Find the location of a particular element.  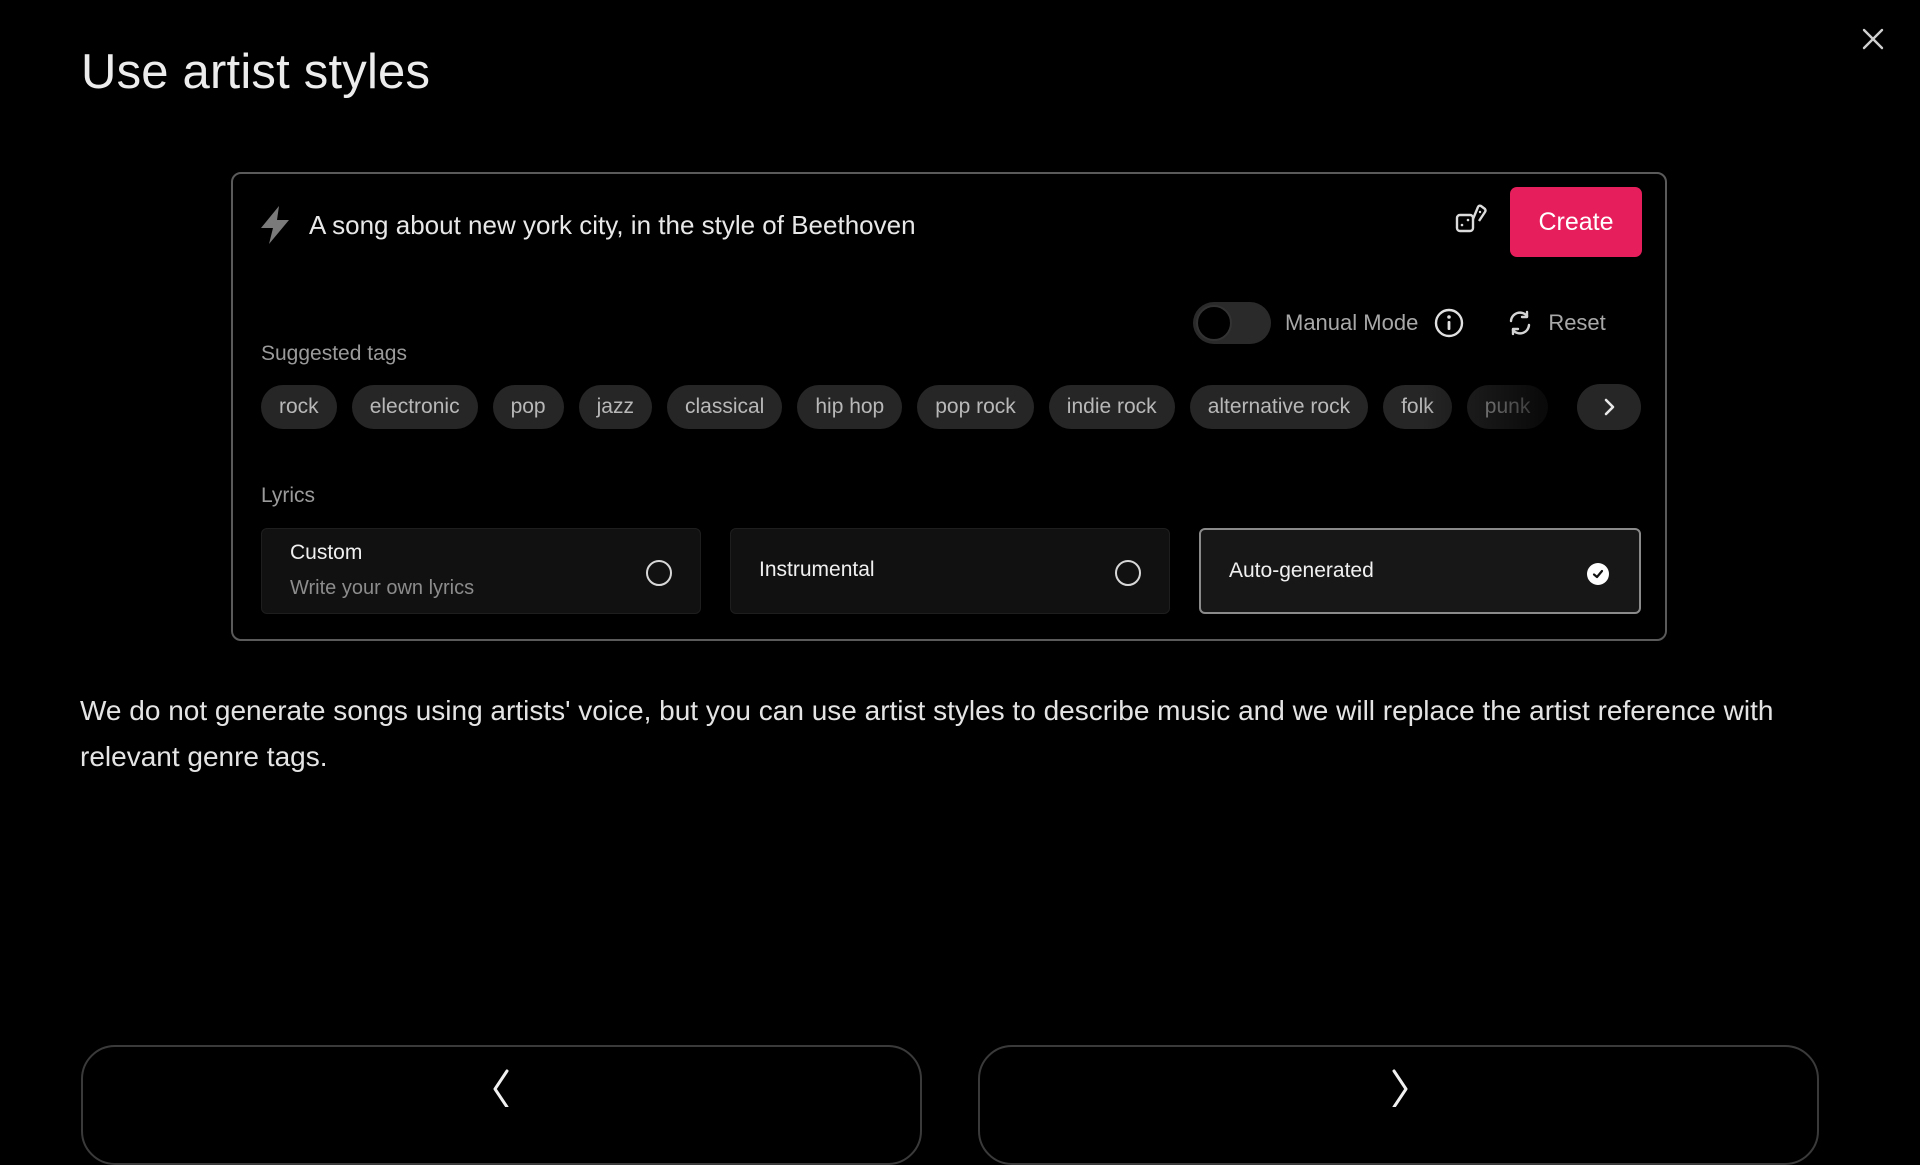

tag-indie-rock: indie rock is located at coordinates (1111, 407).